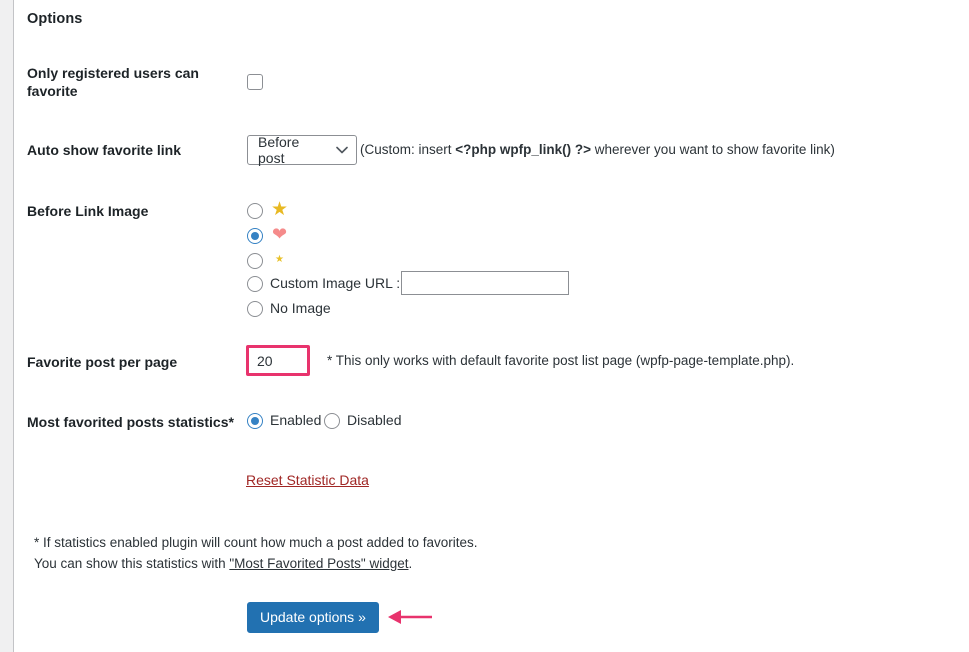  I want to click on favorite-post-per-page-input, so click(278, 360).